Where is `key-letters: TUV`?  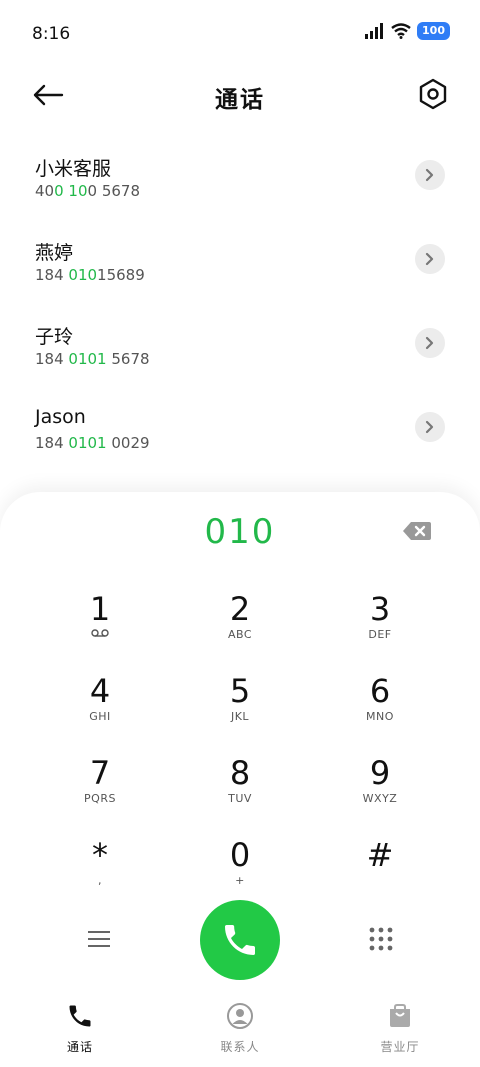 key-letters: TUV is located at coordinates (240, 798).